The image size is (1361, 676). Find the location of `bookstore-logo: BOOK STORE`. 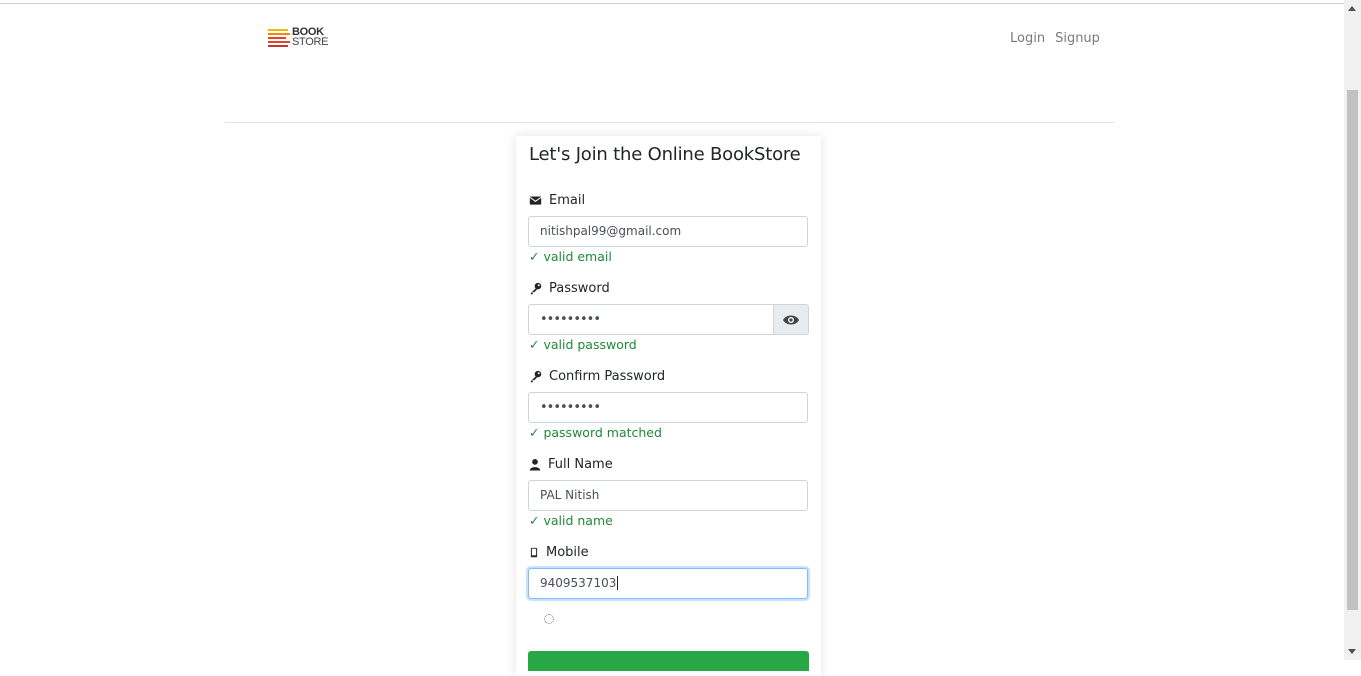

bookstore-logo: BOOK STORE is located at coordinates (299, 39).